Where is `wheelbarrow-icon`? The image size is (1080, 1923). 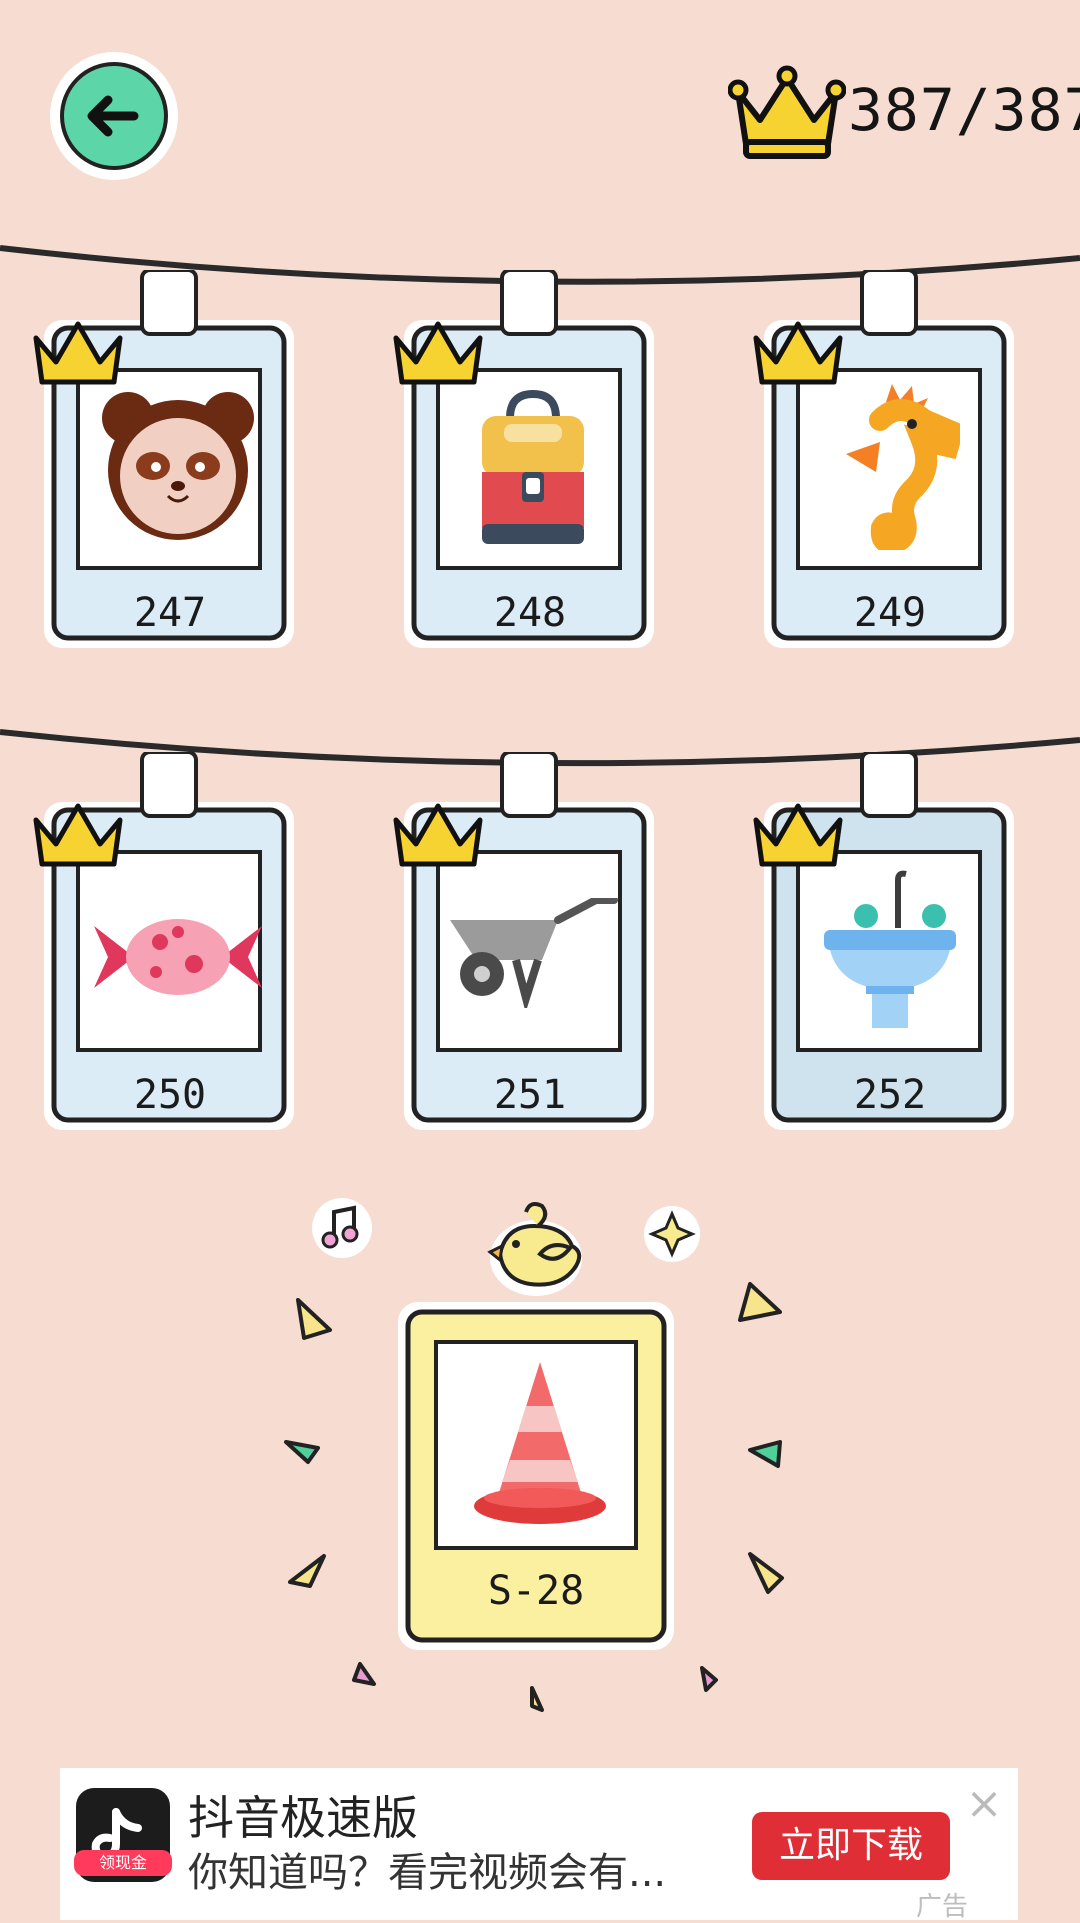 wheelbarrow-icon is located at coordinates (534, 953).